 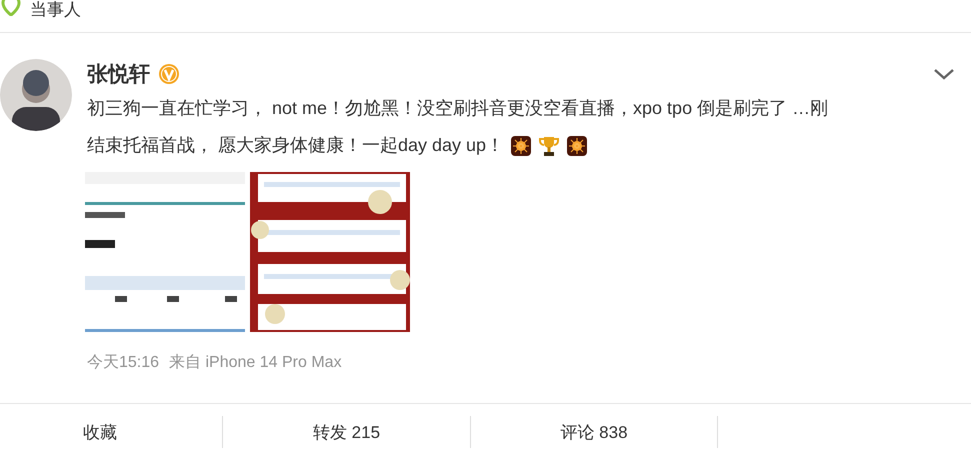 What do you see at coordinates (55, 10) in the screenshot?
I see `header-label: 当事人` at bounding box center [55, 10].